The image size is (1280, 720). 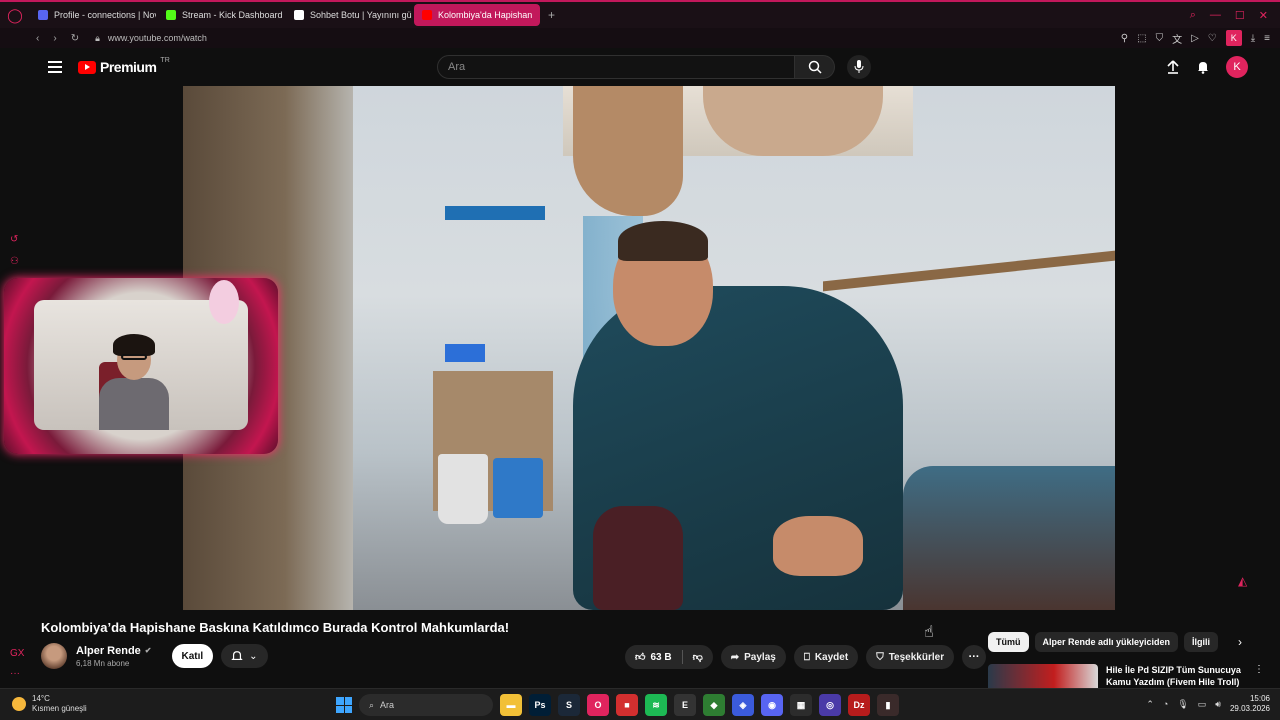 I want to click on thumbs-down-icon: 👎︎, so click(x=697, y=657).